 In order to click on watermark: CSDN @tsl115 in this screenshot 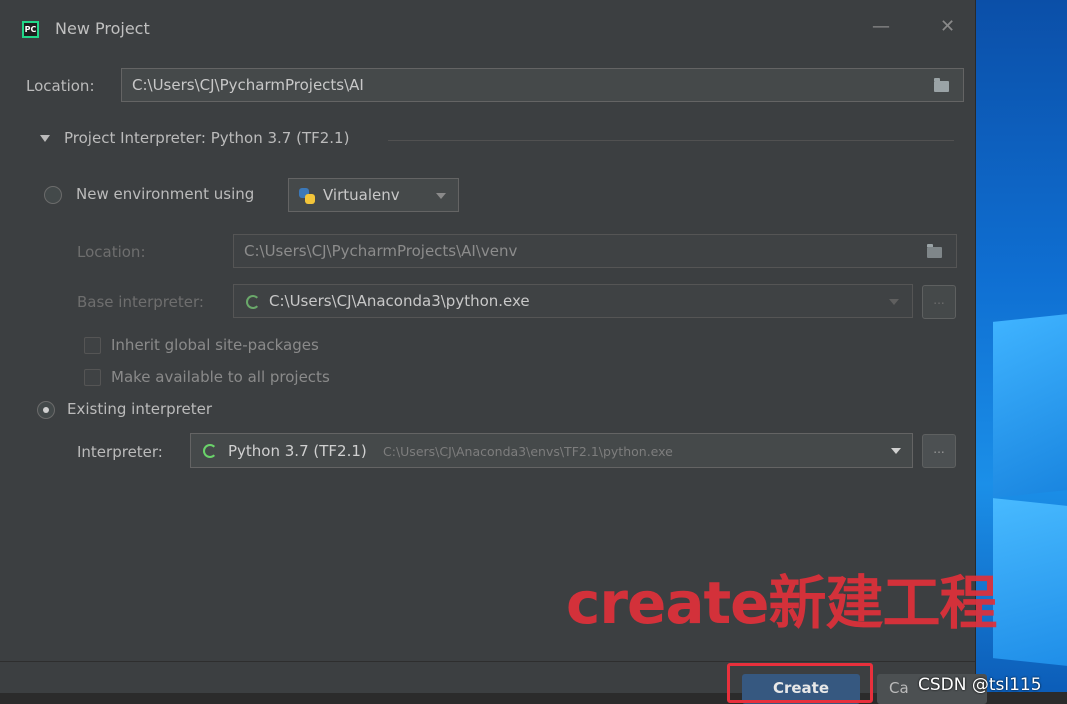, I will do `click(980, 685)`.